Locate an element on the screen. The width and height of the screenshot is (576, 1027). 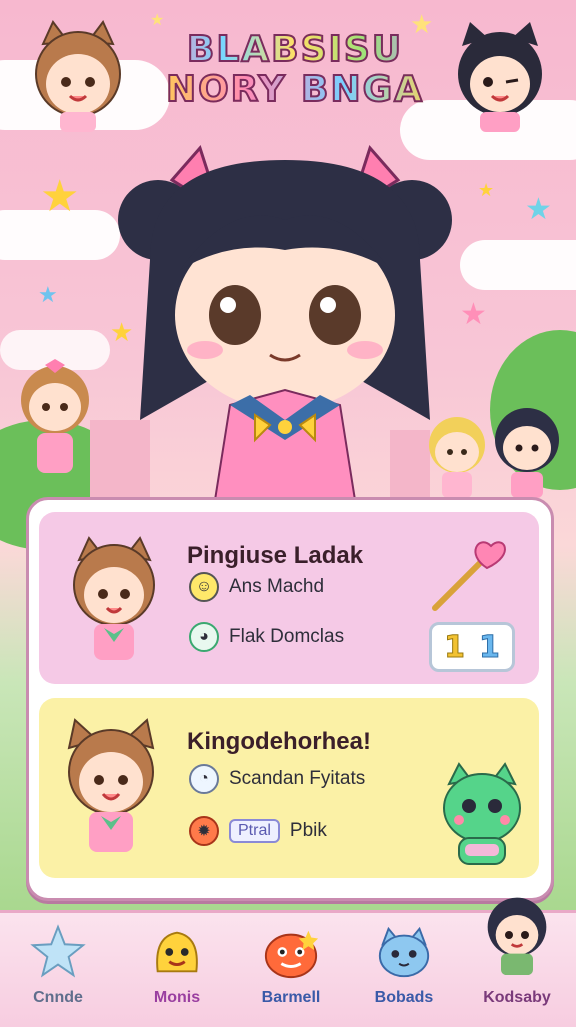
title-line-2: NORY BNGA is located at coordinates (295, 90).